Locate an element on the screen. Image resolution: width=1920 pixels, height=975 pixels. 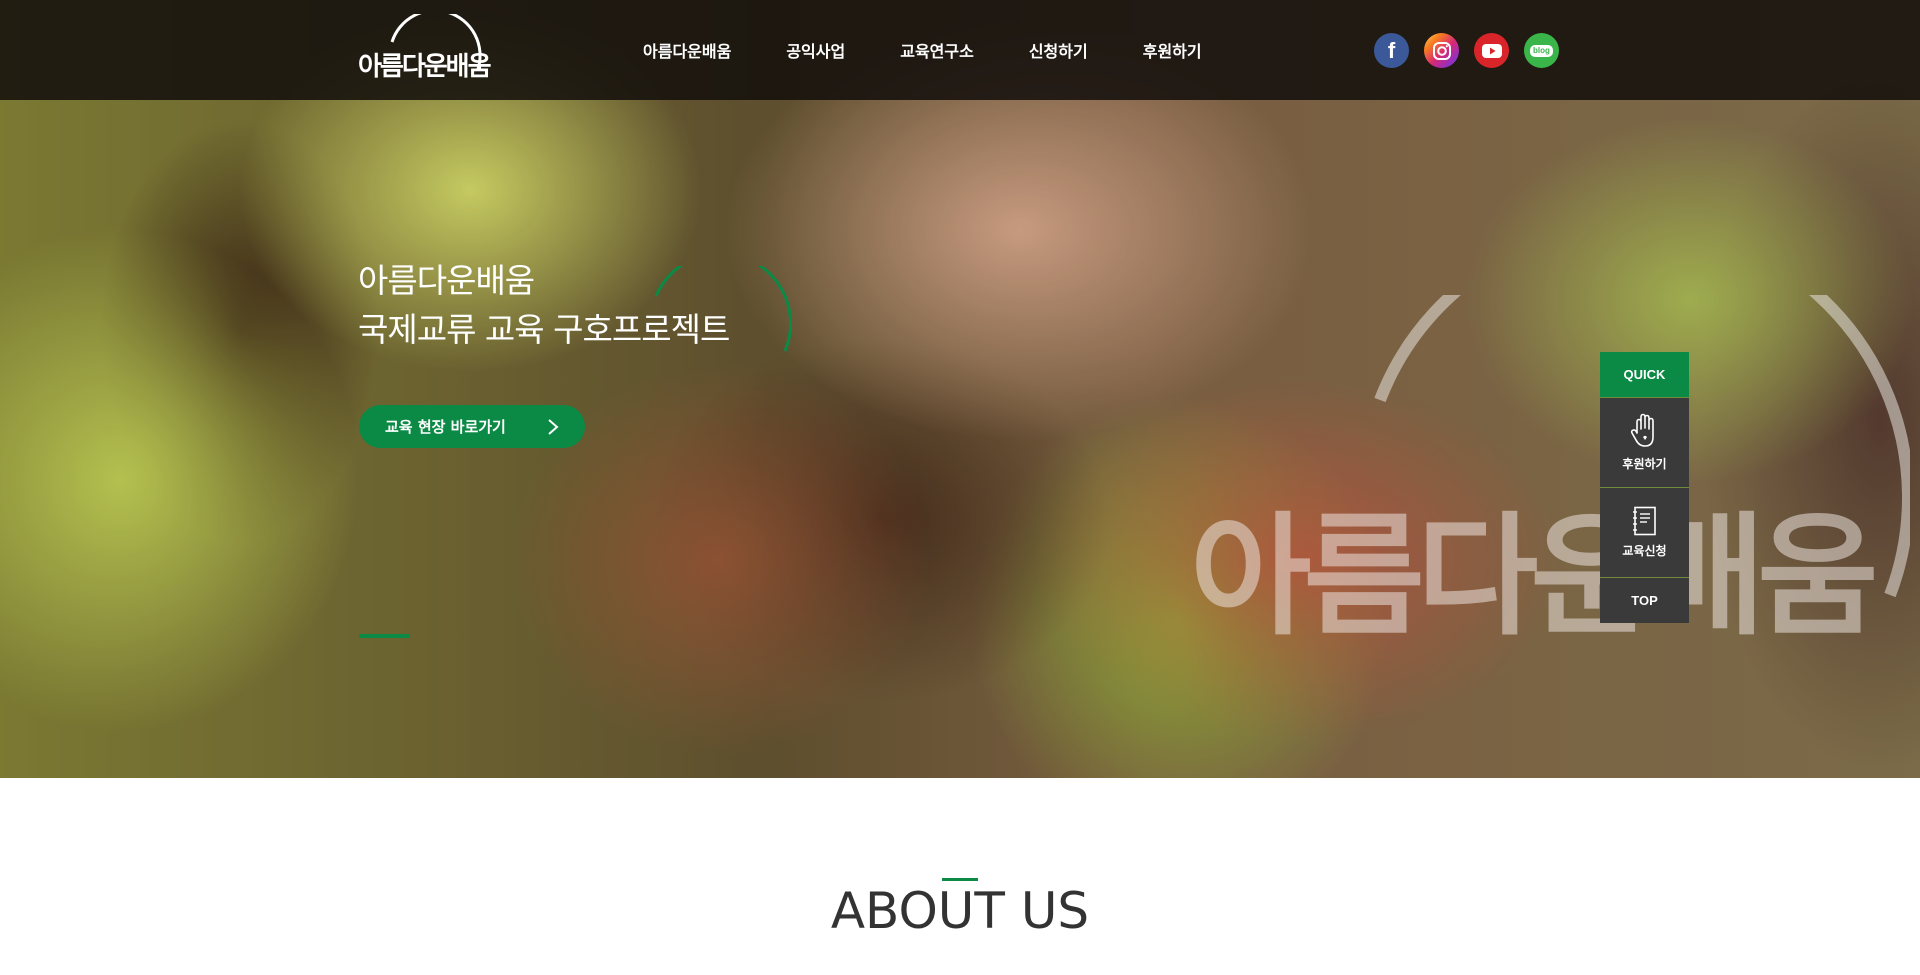
blog-icon: blog is located at coordinates (1541, 50).